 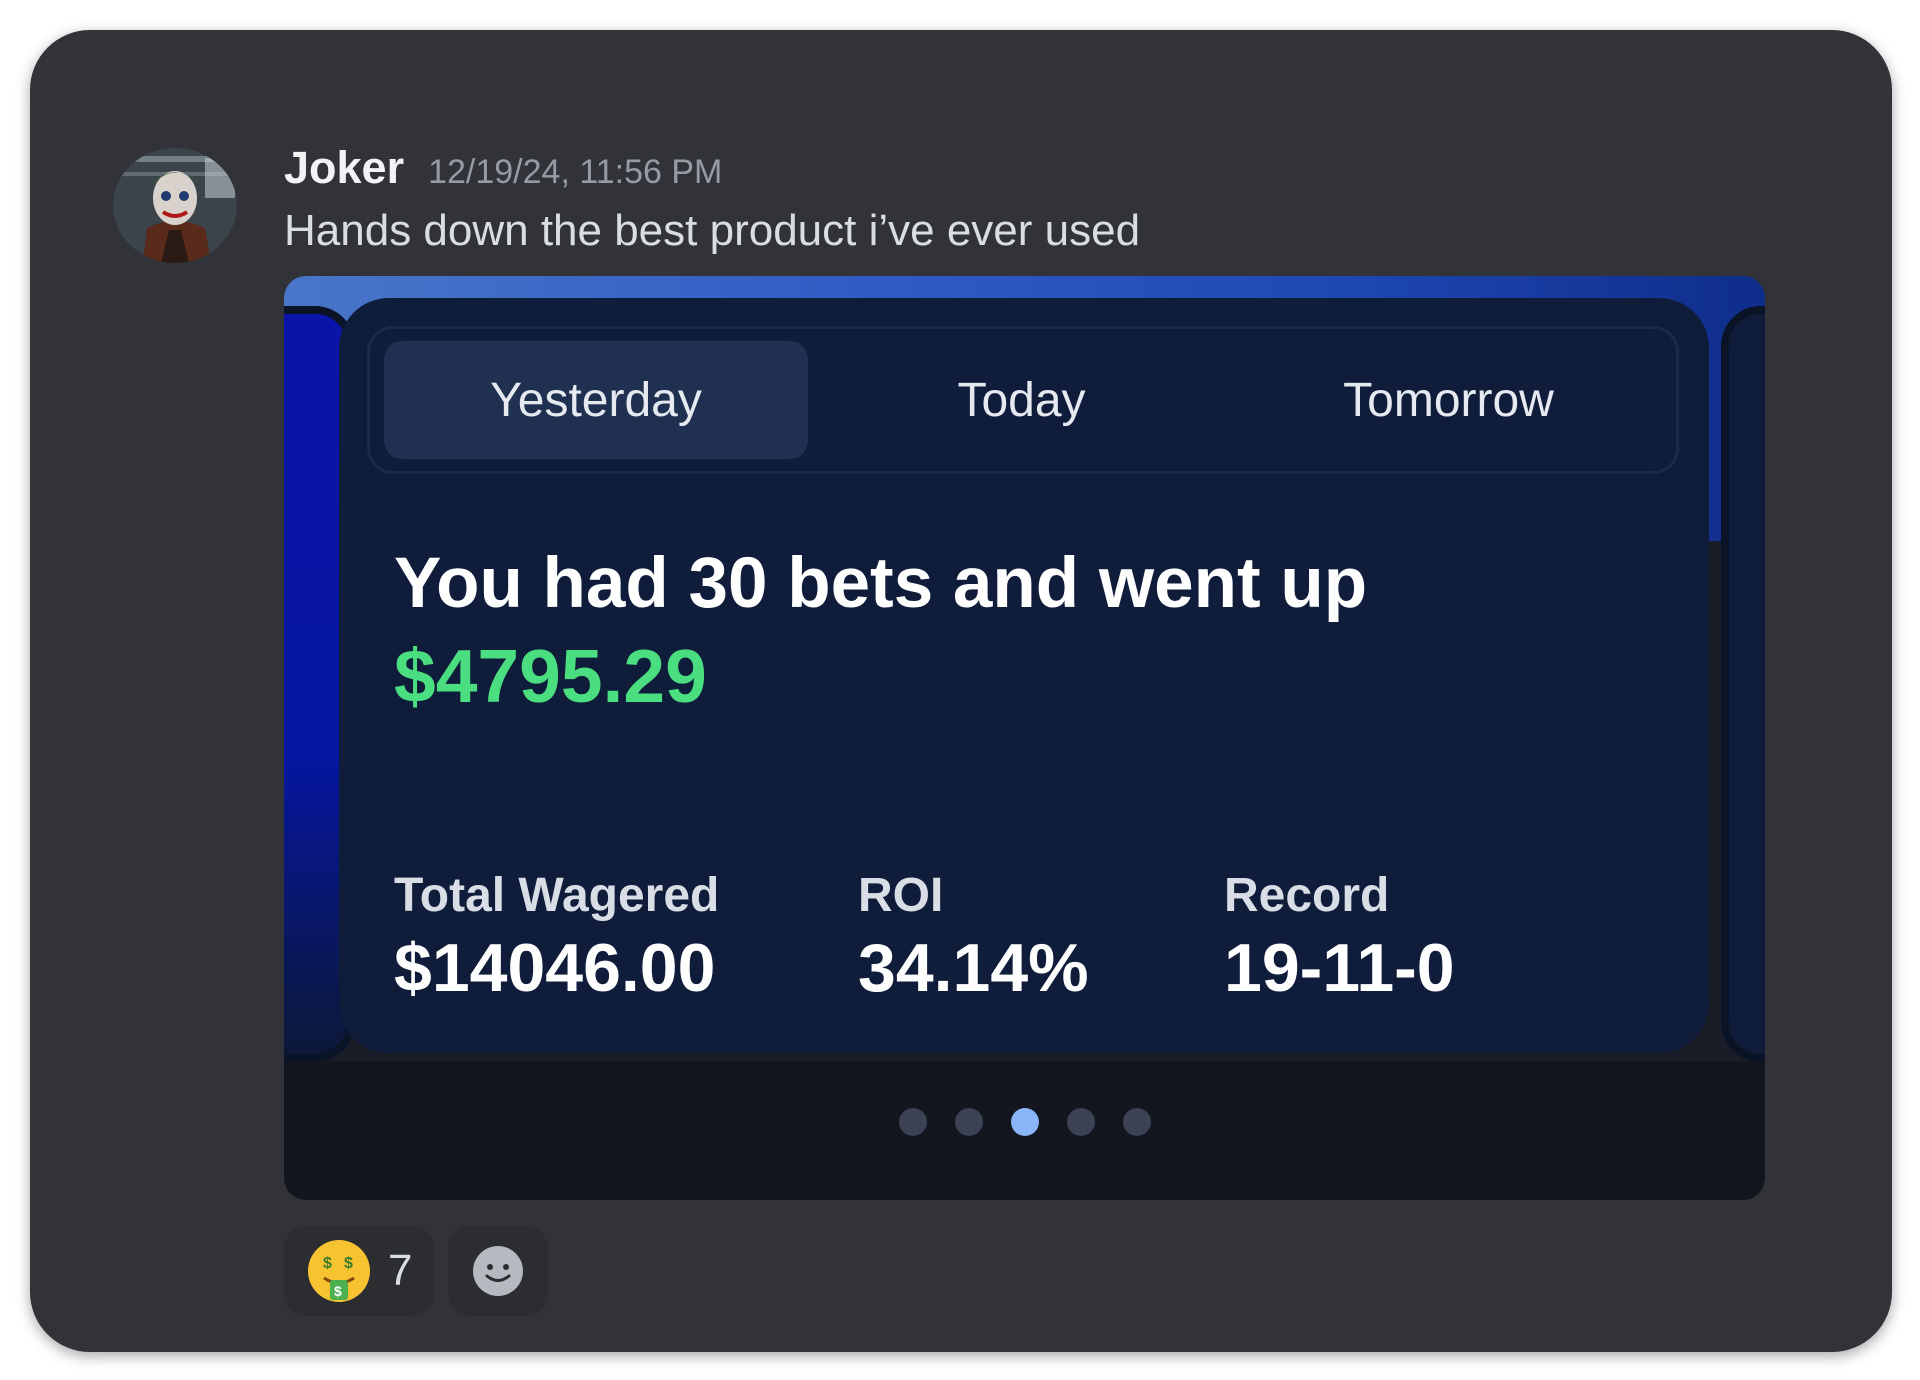 I want to click on stat-label: Total Wagered, so click(x=557, y=895).